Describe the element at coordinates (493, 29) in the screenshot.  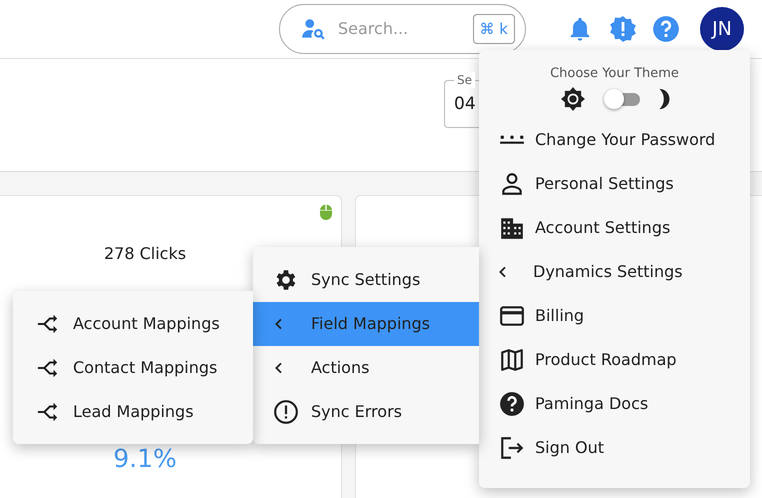
I see `shortcut-hint: ⌘ k` at that location.